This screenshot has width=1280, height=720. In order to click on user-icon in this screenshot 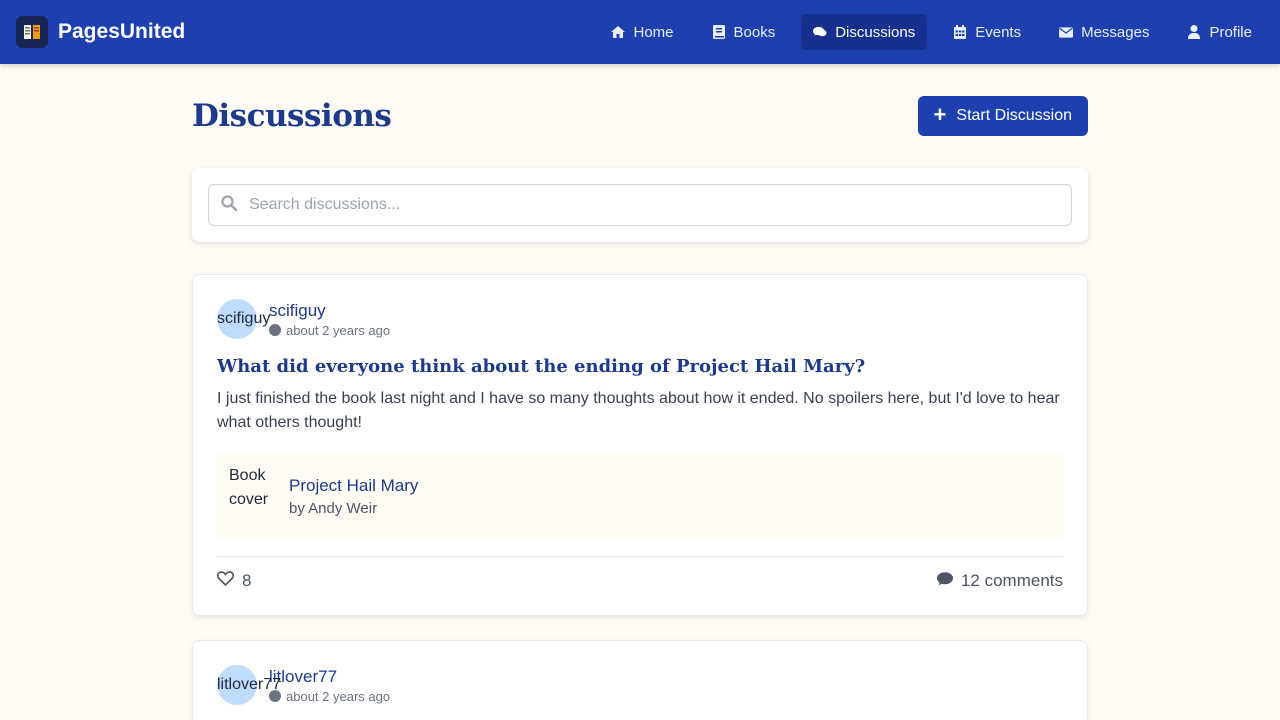, I will do `click(1194, 32)`.